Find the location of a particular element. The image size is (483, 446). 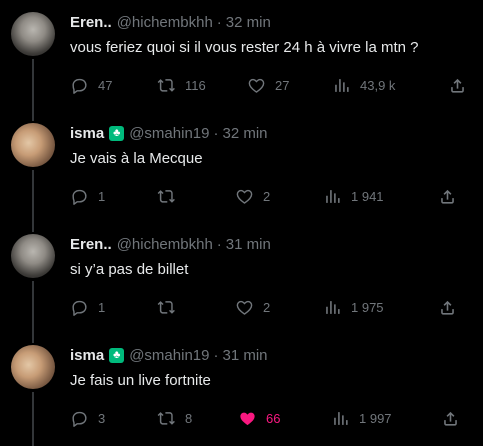

tweet-text: si y’a pas de billet is located at coordinates (129, 269).